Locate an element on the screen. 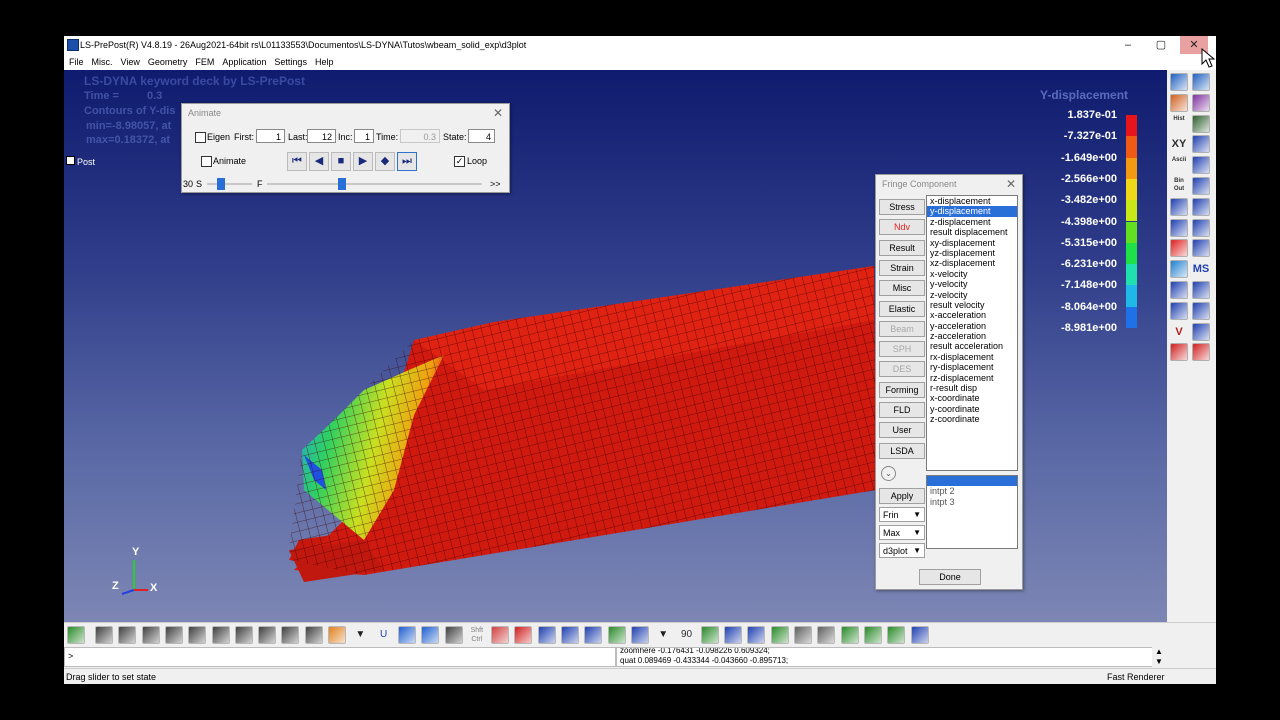 This screenshot has height=720, width=1280. sphere-green-icon is located at coordinates (849, 635).